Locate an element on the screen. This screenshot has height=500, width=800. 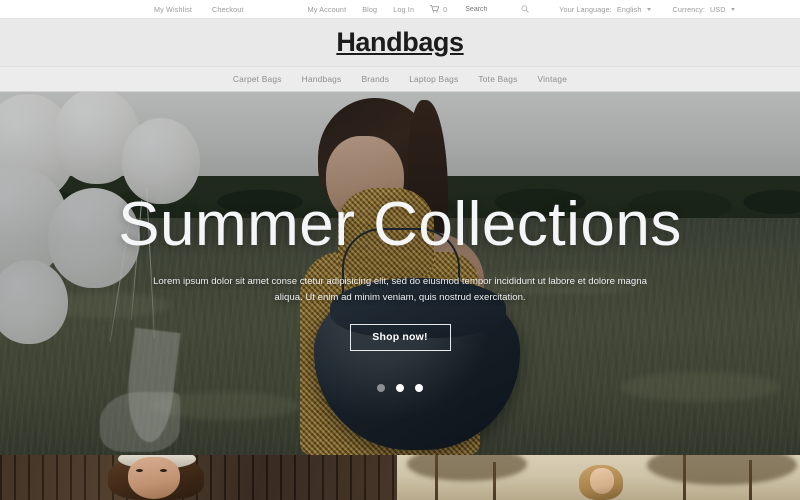
nav-laptop-bags: Laptop Bags is located at coordinates (433, 79).